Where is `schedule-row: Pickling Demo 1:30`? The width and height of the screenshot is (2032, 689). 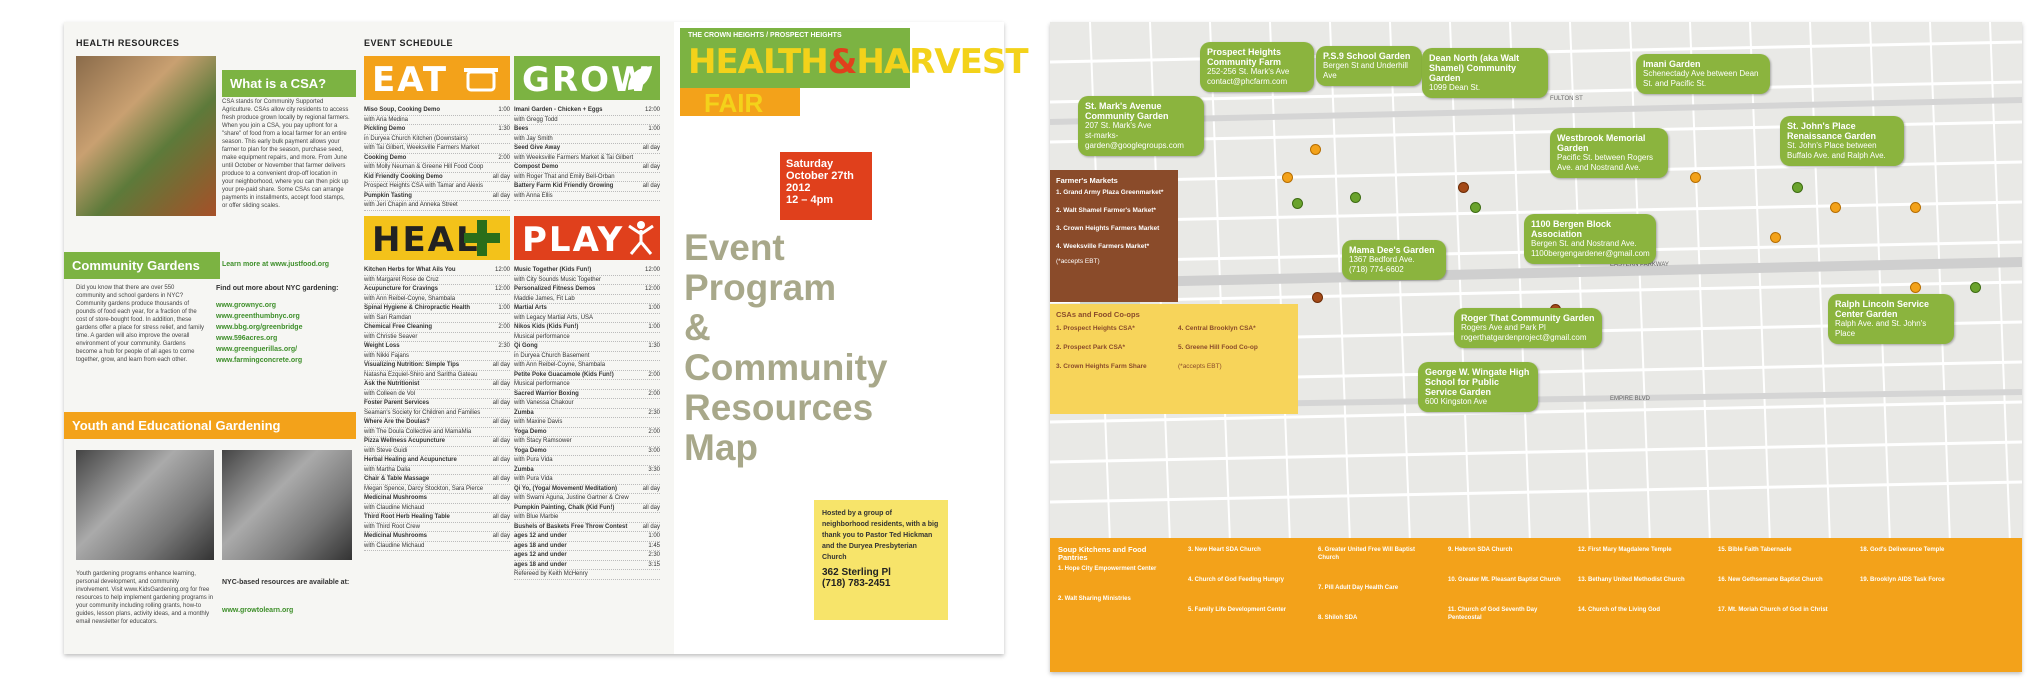
schedule-row: Pickling Demo 1:30 is located at coordinates (437, 130).